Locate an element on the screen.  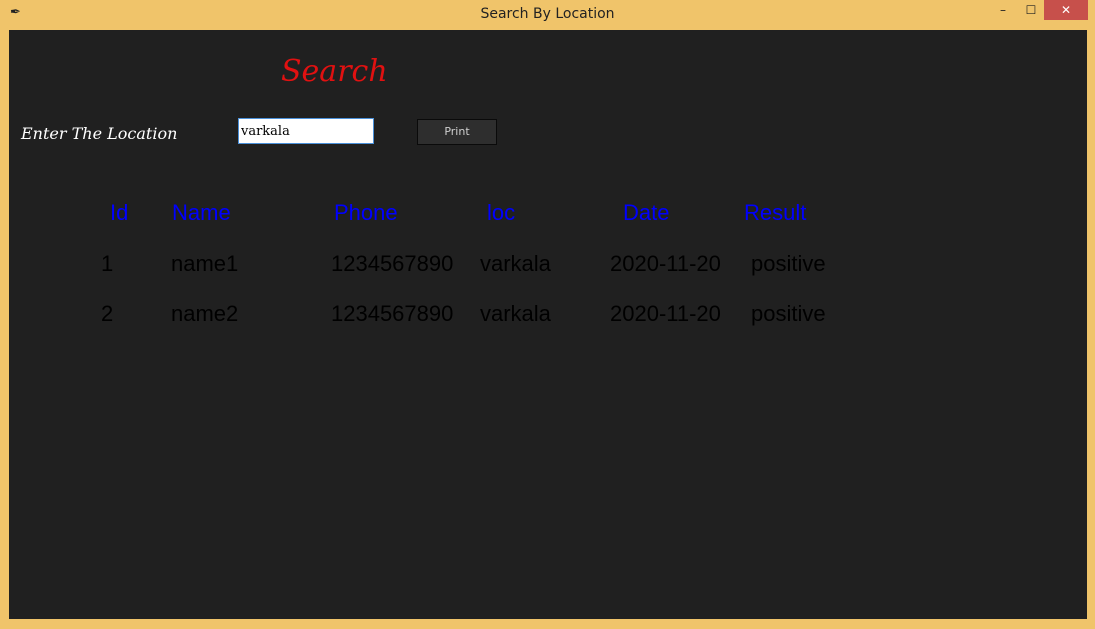
print-button: Print is located at coordinates (457, 132).